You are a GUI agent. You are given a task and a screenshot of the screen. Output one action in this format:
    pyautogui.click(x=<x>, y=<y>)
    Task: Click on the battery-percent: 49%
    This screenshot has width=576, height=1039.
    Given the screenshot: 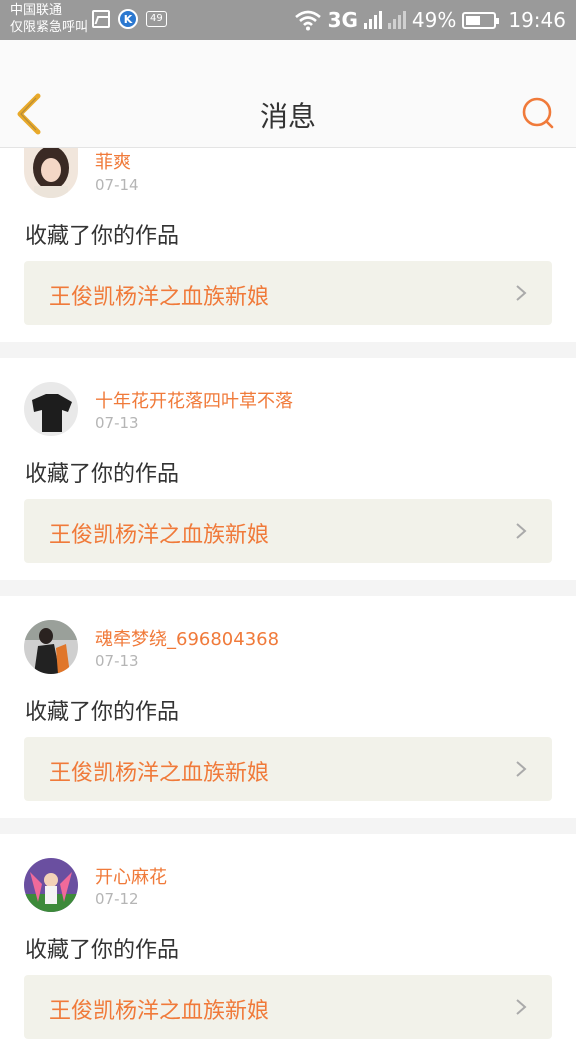 What is the action you would take?
    pyautogui.click(x=434, y=20)
    